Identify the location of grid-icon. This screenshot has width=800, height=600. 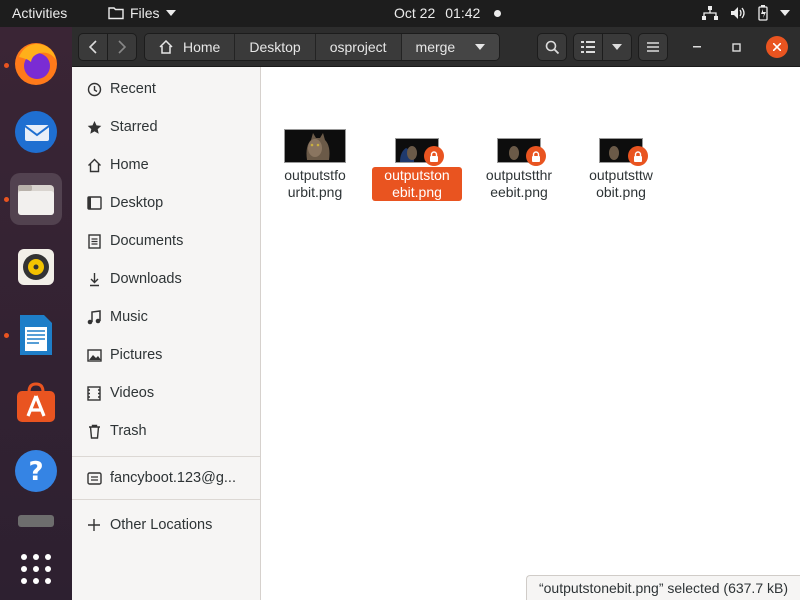
(36, 569).